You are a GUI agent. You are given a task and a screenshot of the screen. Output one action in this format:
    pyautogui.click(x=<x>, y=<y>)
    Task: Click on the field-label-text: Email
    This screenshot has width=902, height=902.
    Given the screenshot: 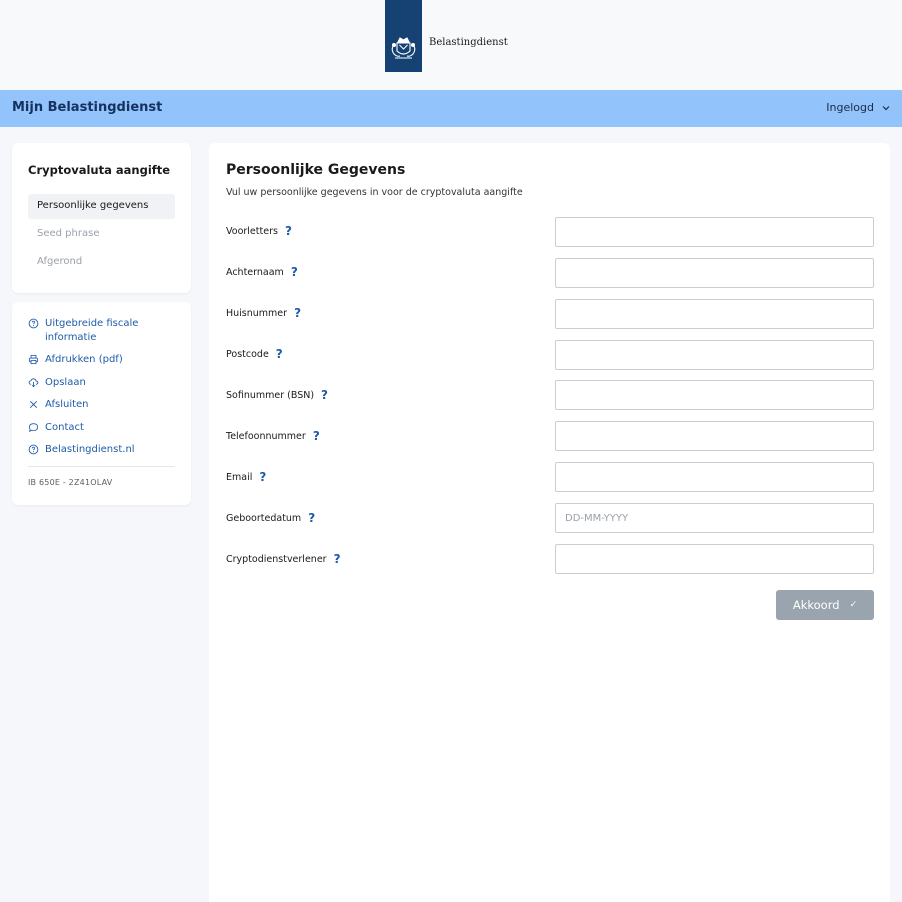 What is the action you would take?
    pyautogui.click(x=239, y=477)
    